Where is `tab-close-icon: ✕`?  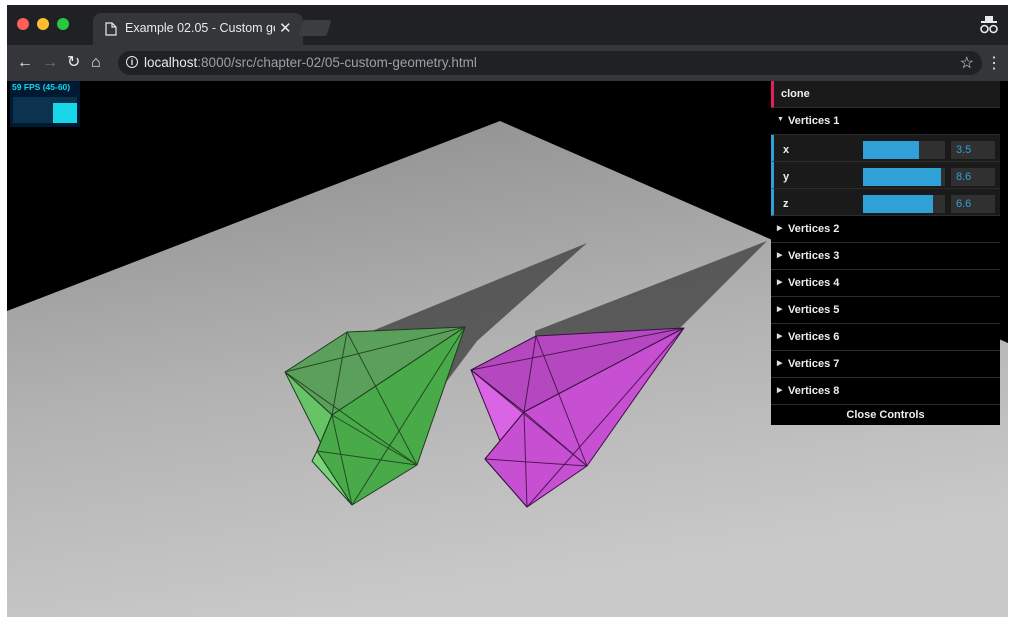
tab-close-icon: ✕ is located at coordinates (285, 28).